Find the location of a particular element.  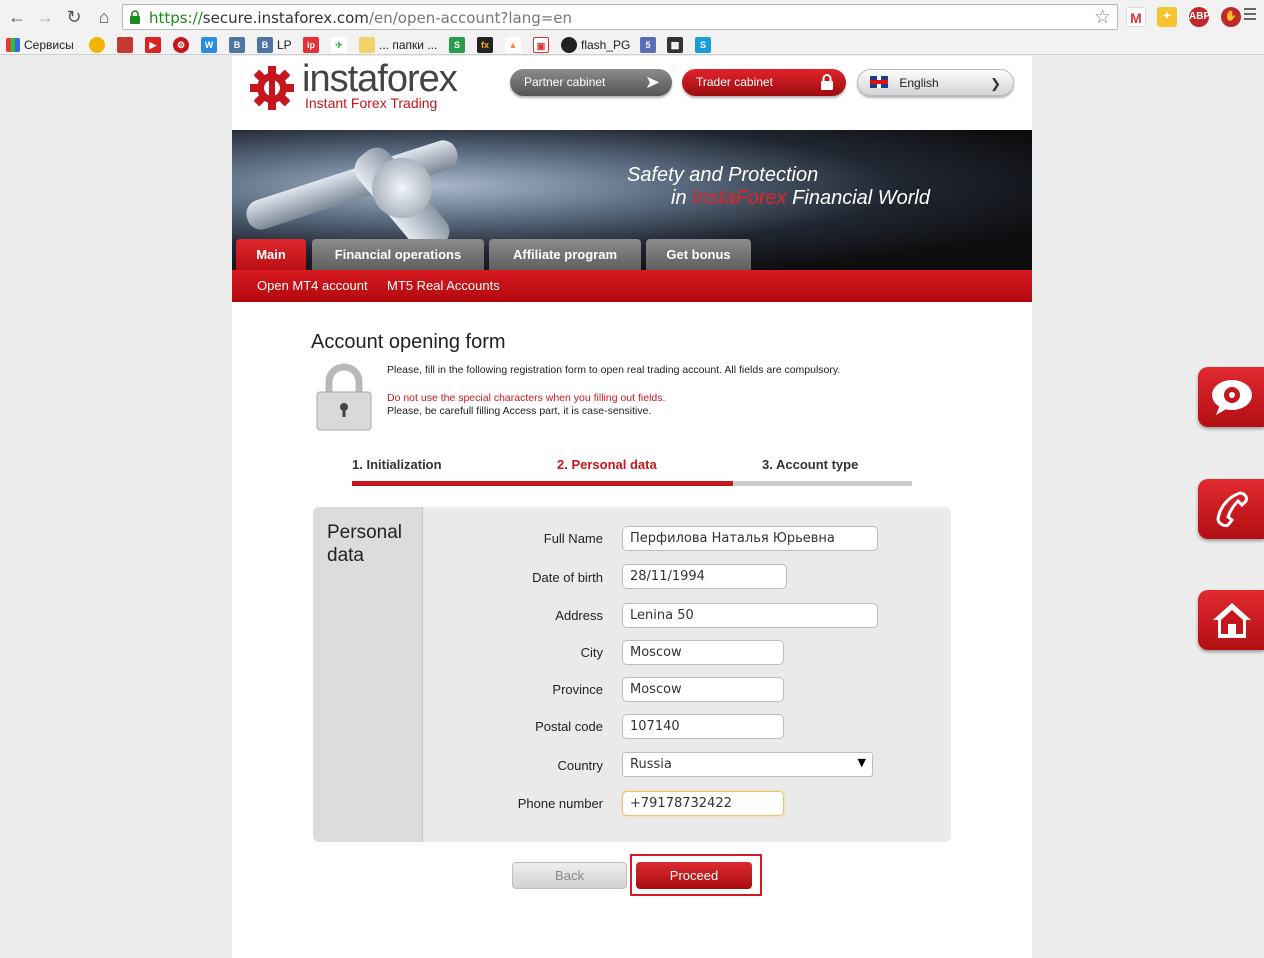

dob-field: 28/11/1994 is located at coordinates (704, 576).